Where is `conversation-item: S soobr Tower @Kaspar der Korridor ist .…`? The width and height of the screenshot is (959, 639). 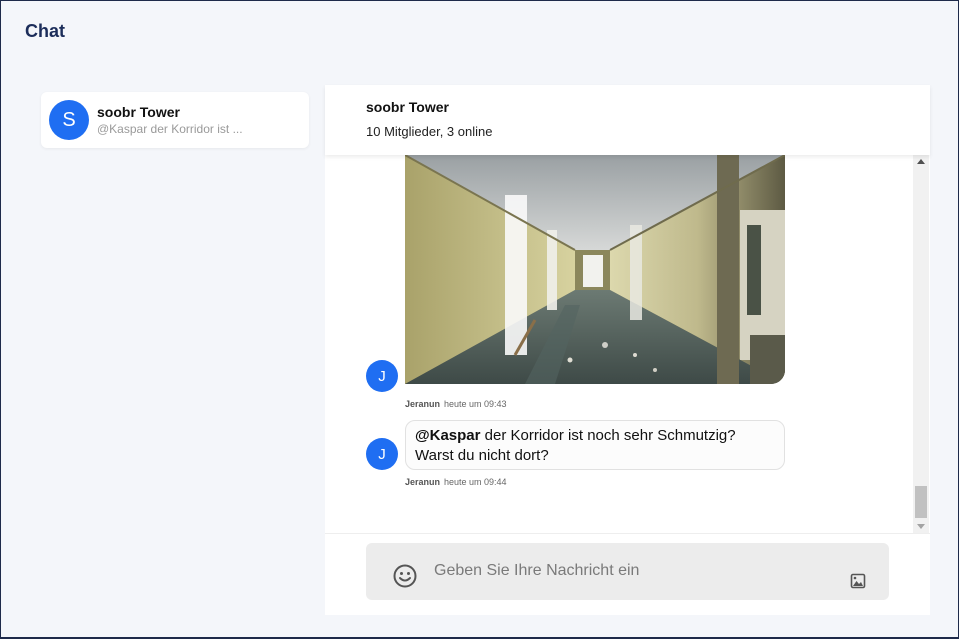 conversation-item: S soobr Tower @Kaspar der Korridor ist .… is located at coordinates (175, 120).